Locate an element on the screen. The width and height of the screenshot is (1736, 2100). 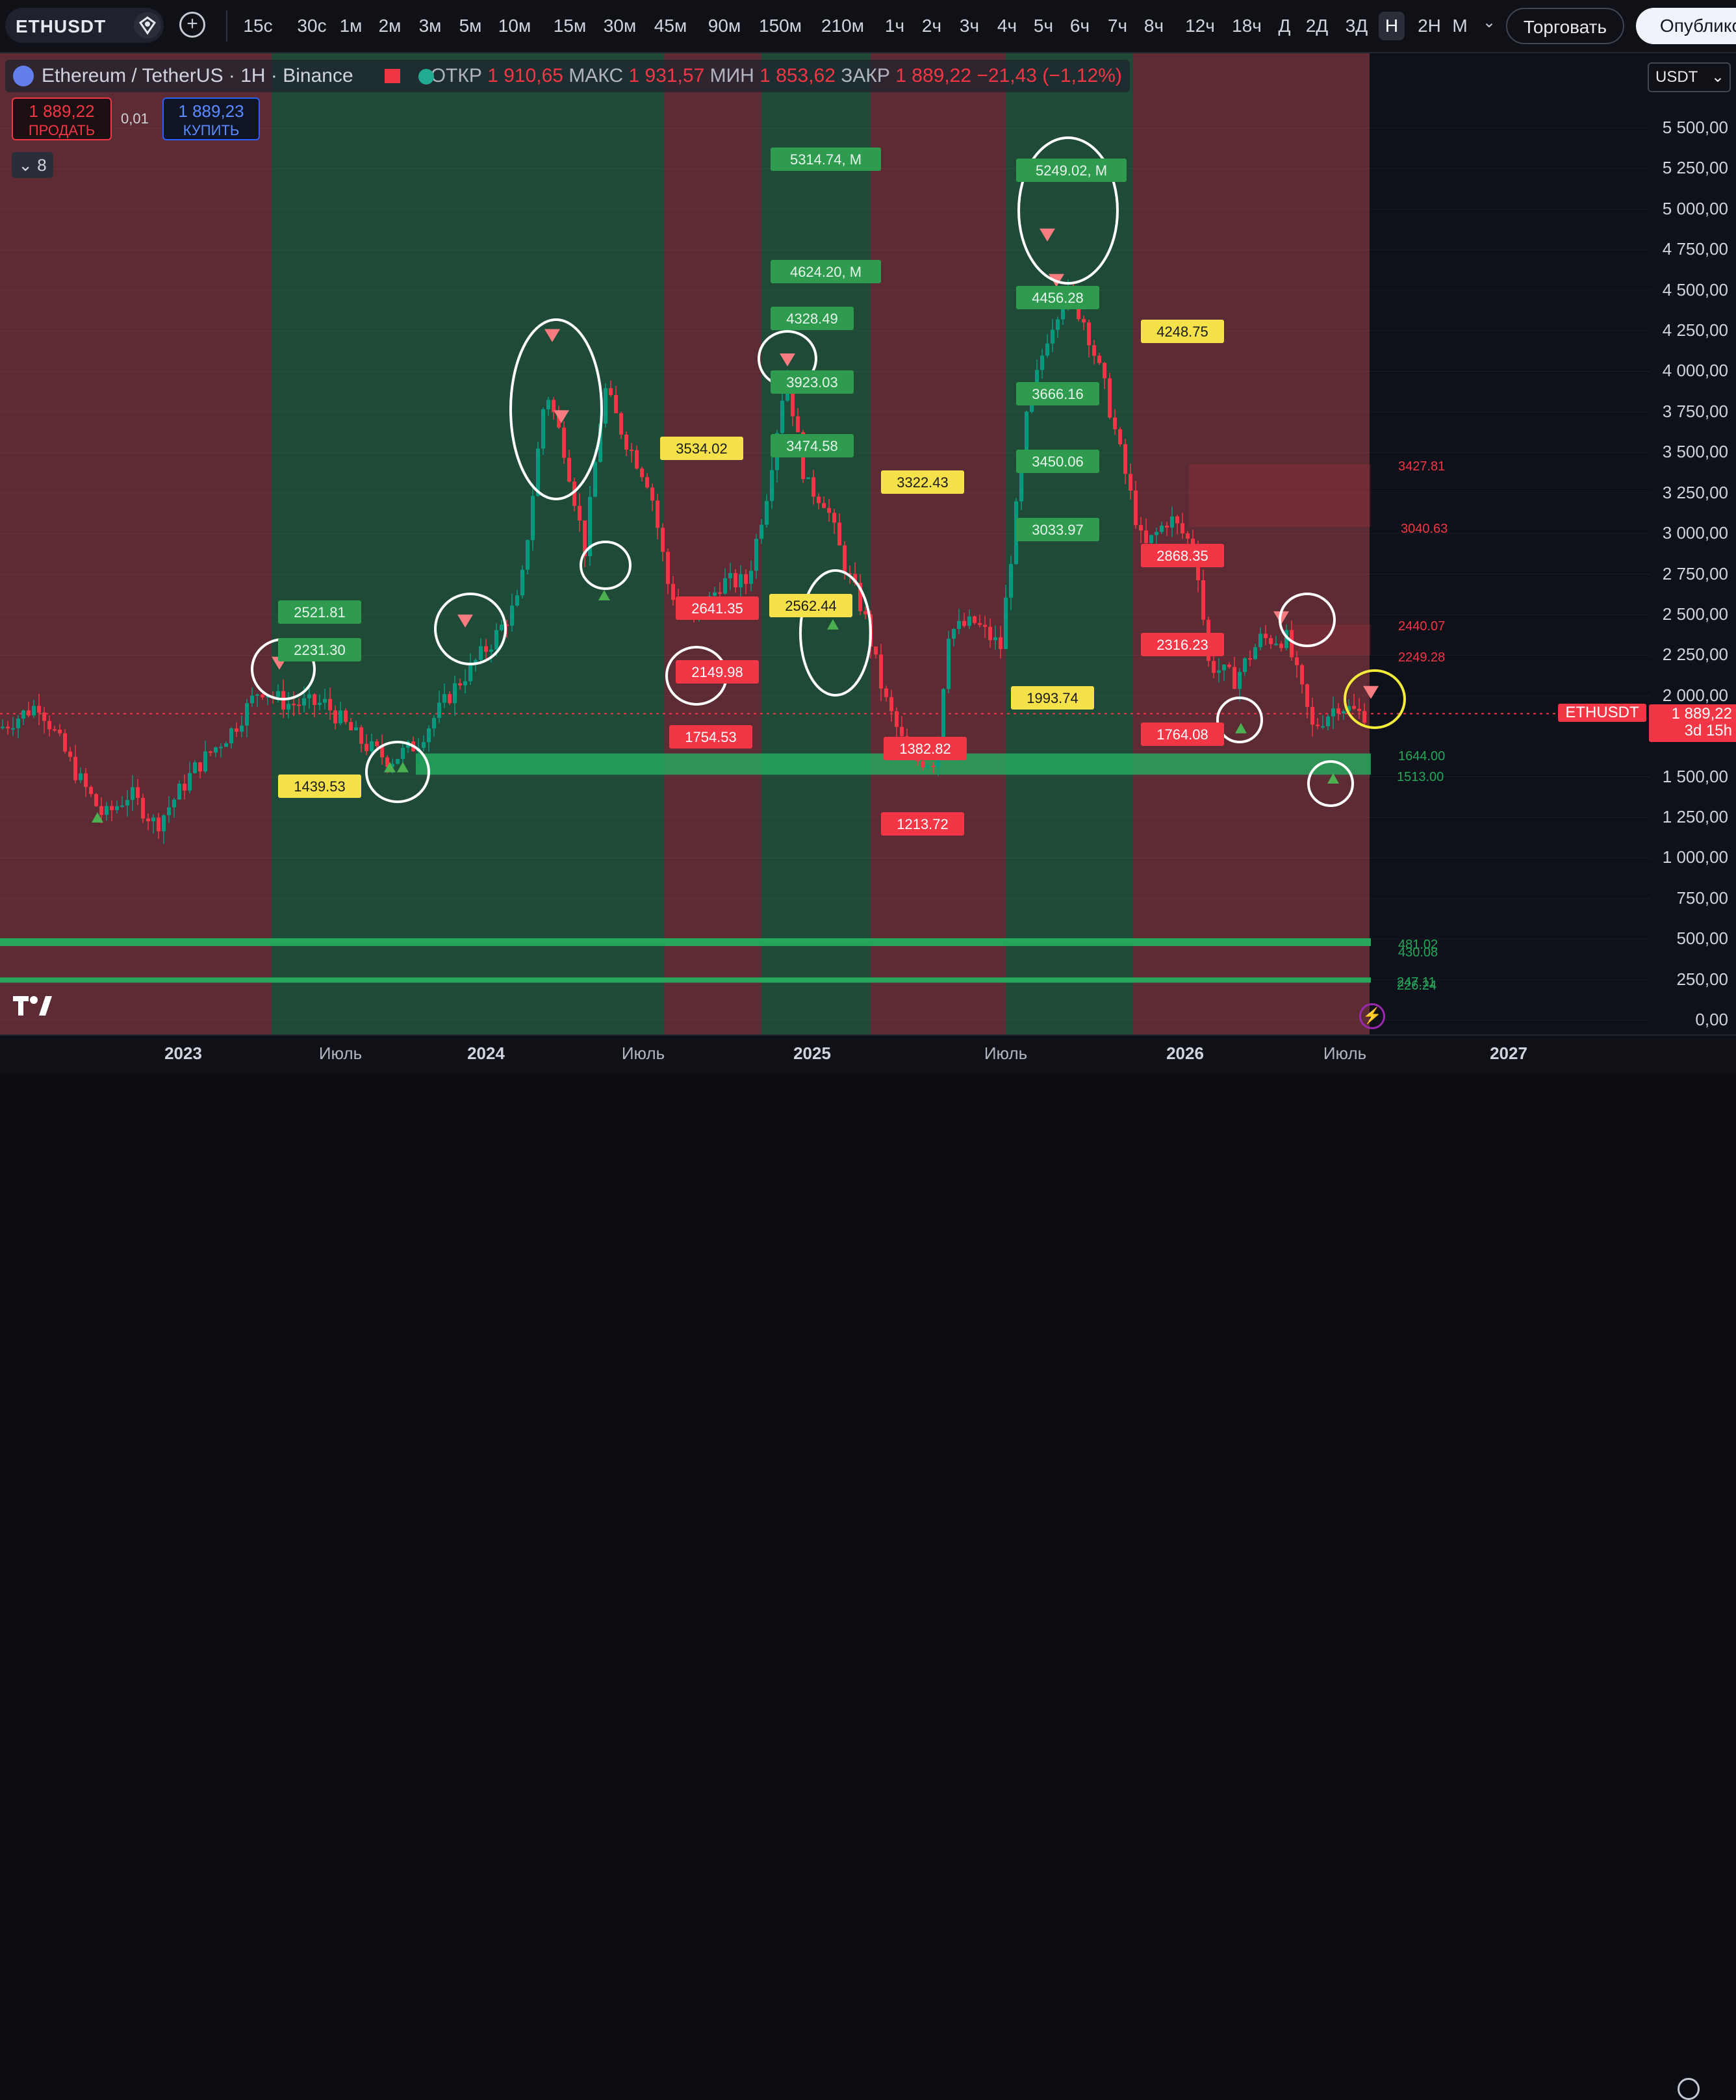
timeframe-4: 3м is located at coordinates (430, 26).